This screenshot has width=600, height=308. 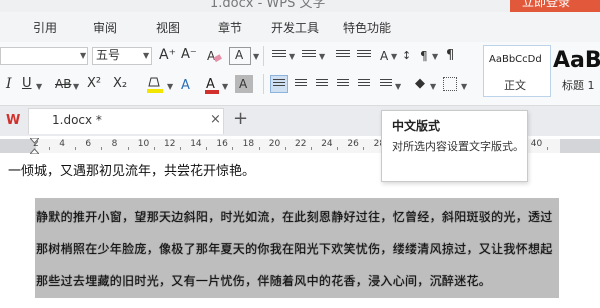 What do you see at coordinates (367, 27) in the screenshot?
I see `menu-item-features: 特色功能` at bounding box center [367, 27].